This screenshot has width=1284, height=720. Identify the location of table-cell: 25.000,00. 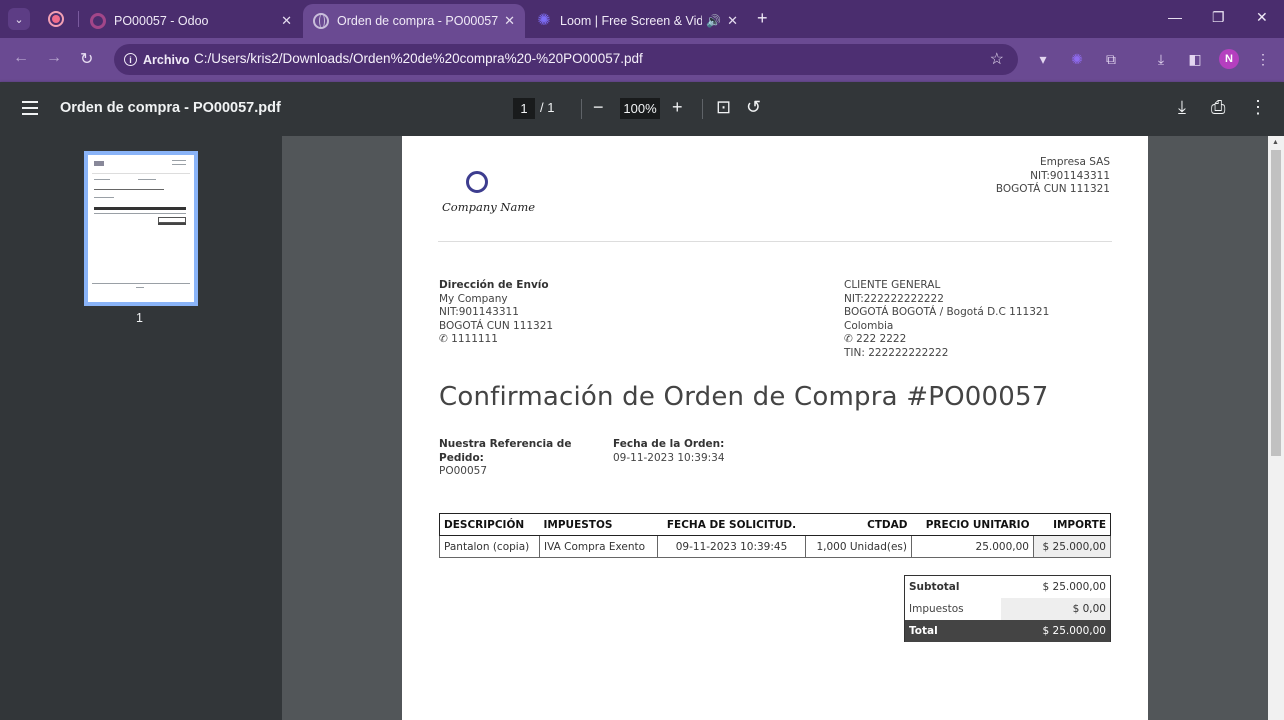
(972, 546).